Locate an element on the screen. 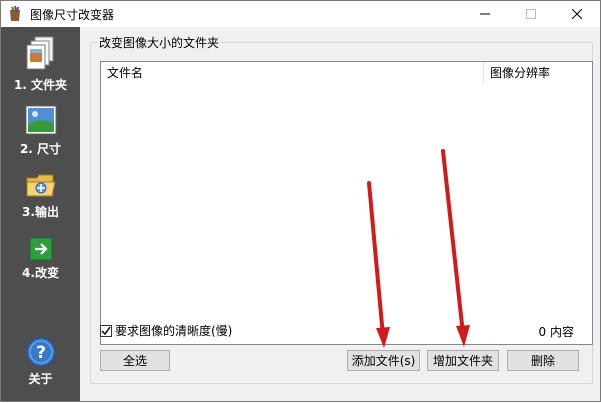 This screenshot has width=601, height=403. sidebar-item-label: 3.输出 is located at coordinates (40, 212).